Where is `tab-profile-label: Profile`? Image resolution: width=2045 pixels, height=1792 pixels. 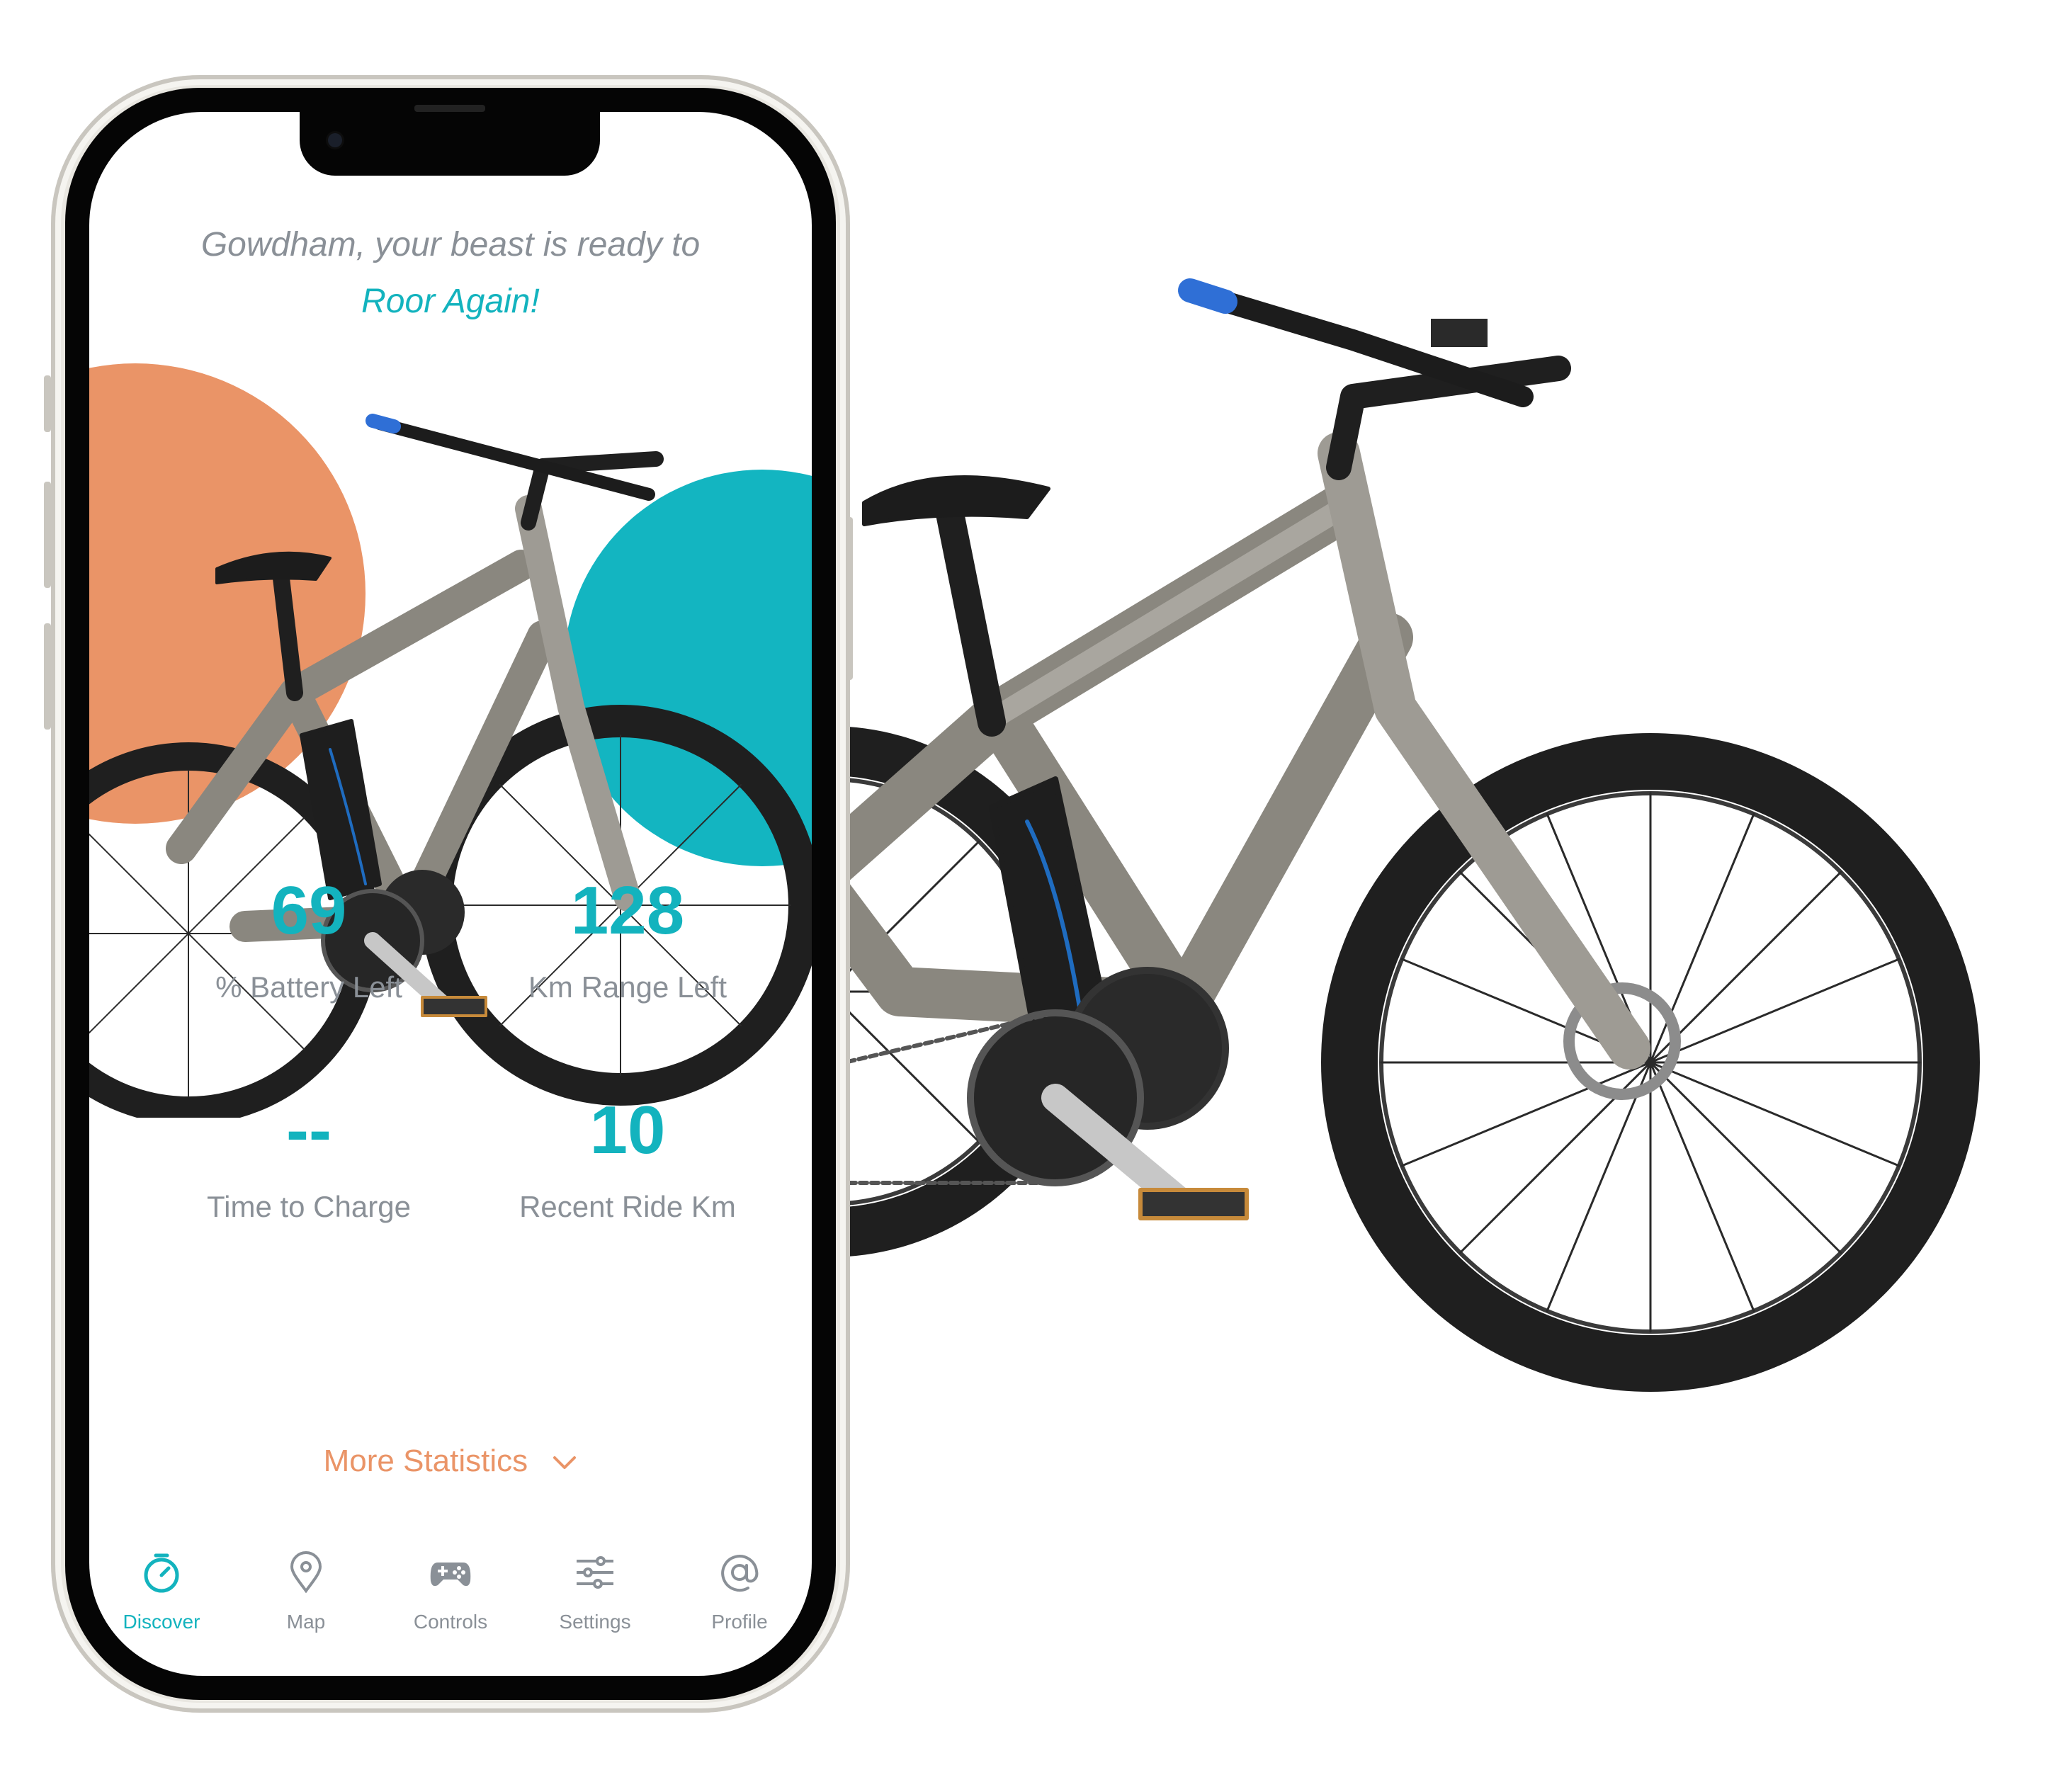
tab-profile-label: Profile is located at coordinates (739, 1622).